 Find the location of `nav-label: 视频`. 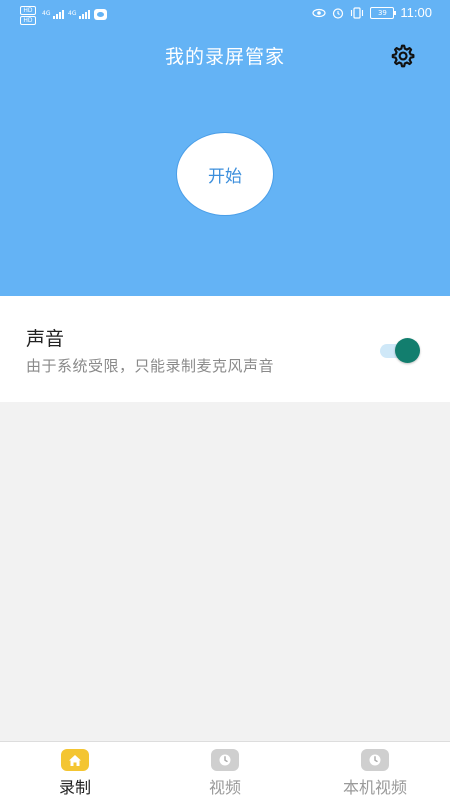

nav-label: 视频 is located at coordinates (224, 787).